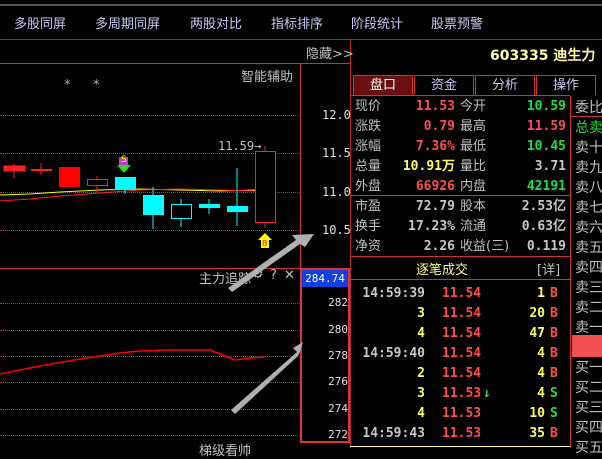  I want to click on quote-label: 今开, so click(473, 106).